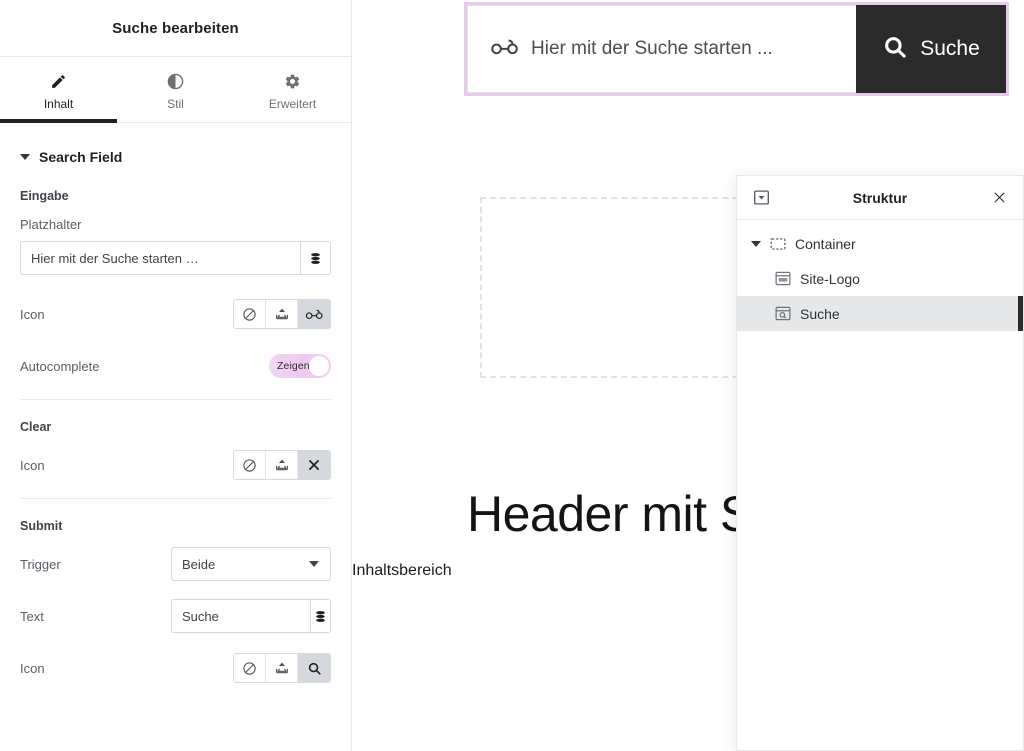 This screenshot has width=1024, height=751. I want to click on eingabe-icon-segmented, so click(282, 314).